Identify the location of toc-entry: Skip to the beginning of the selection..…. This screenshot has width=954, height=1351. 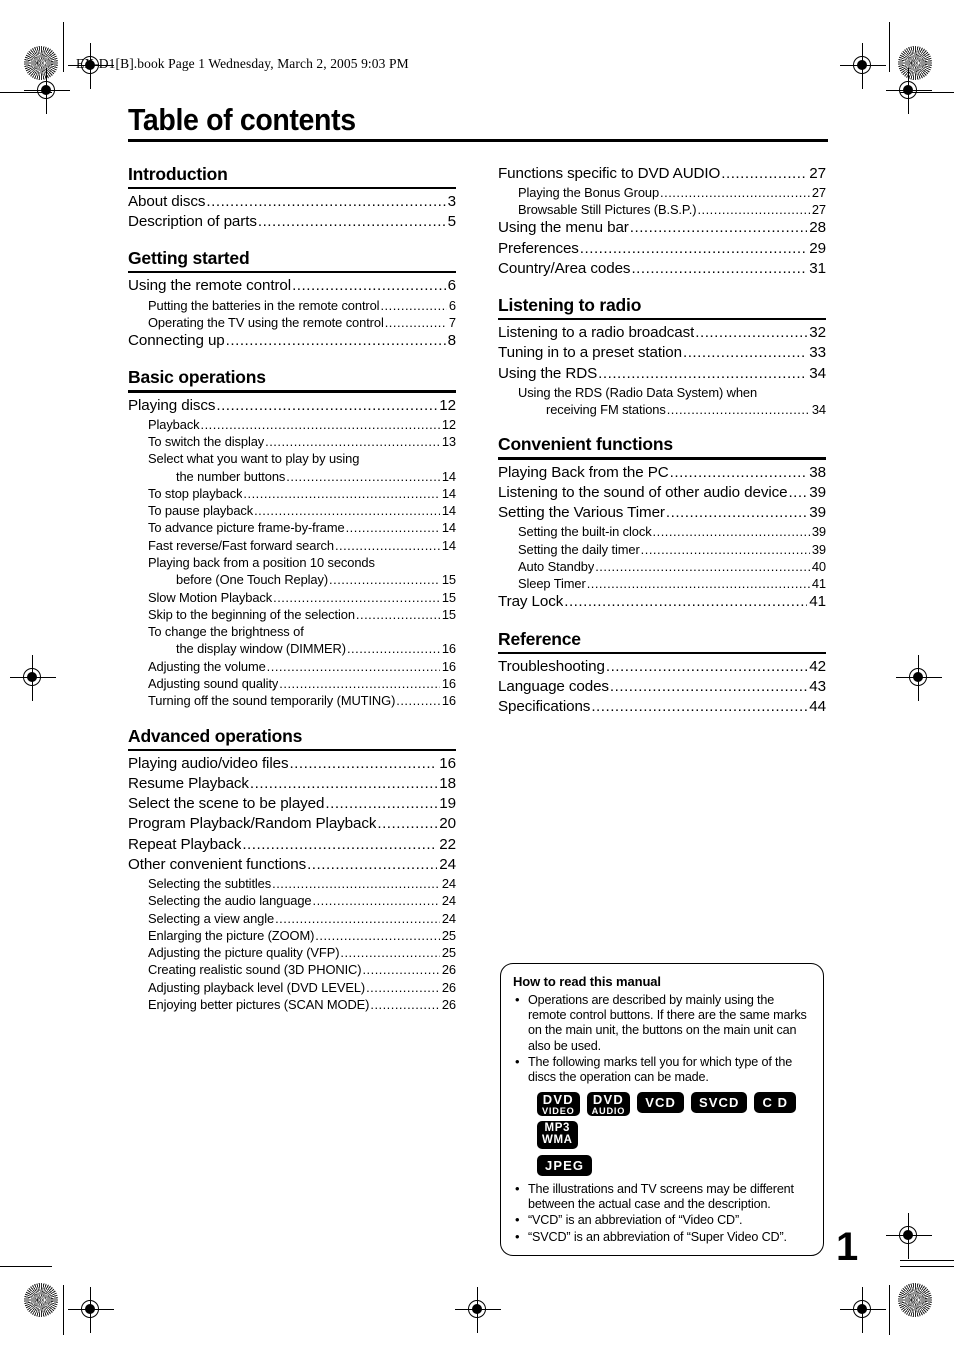
(292, 614).